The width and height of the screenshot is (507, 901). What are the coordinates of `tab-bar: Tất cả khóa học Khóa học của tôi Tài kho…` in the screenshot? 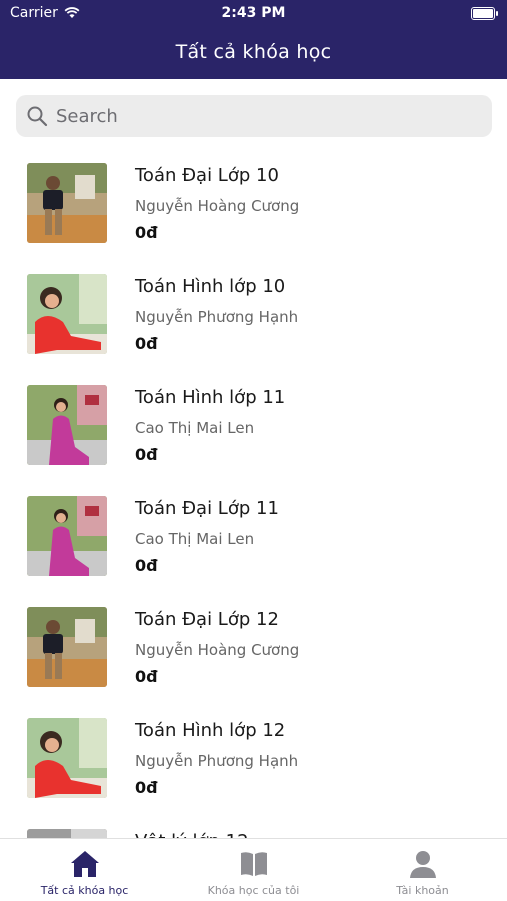 It's located at (253, 869).